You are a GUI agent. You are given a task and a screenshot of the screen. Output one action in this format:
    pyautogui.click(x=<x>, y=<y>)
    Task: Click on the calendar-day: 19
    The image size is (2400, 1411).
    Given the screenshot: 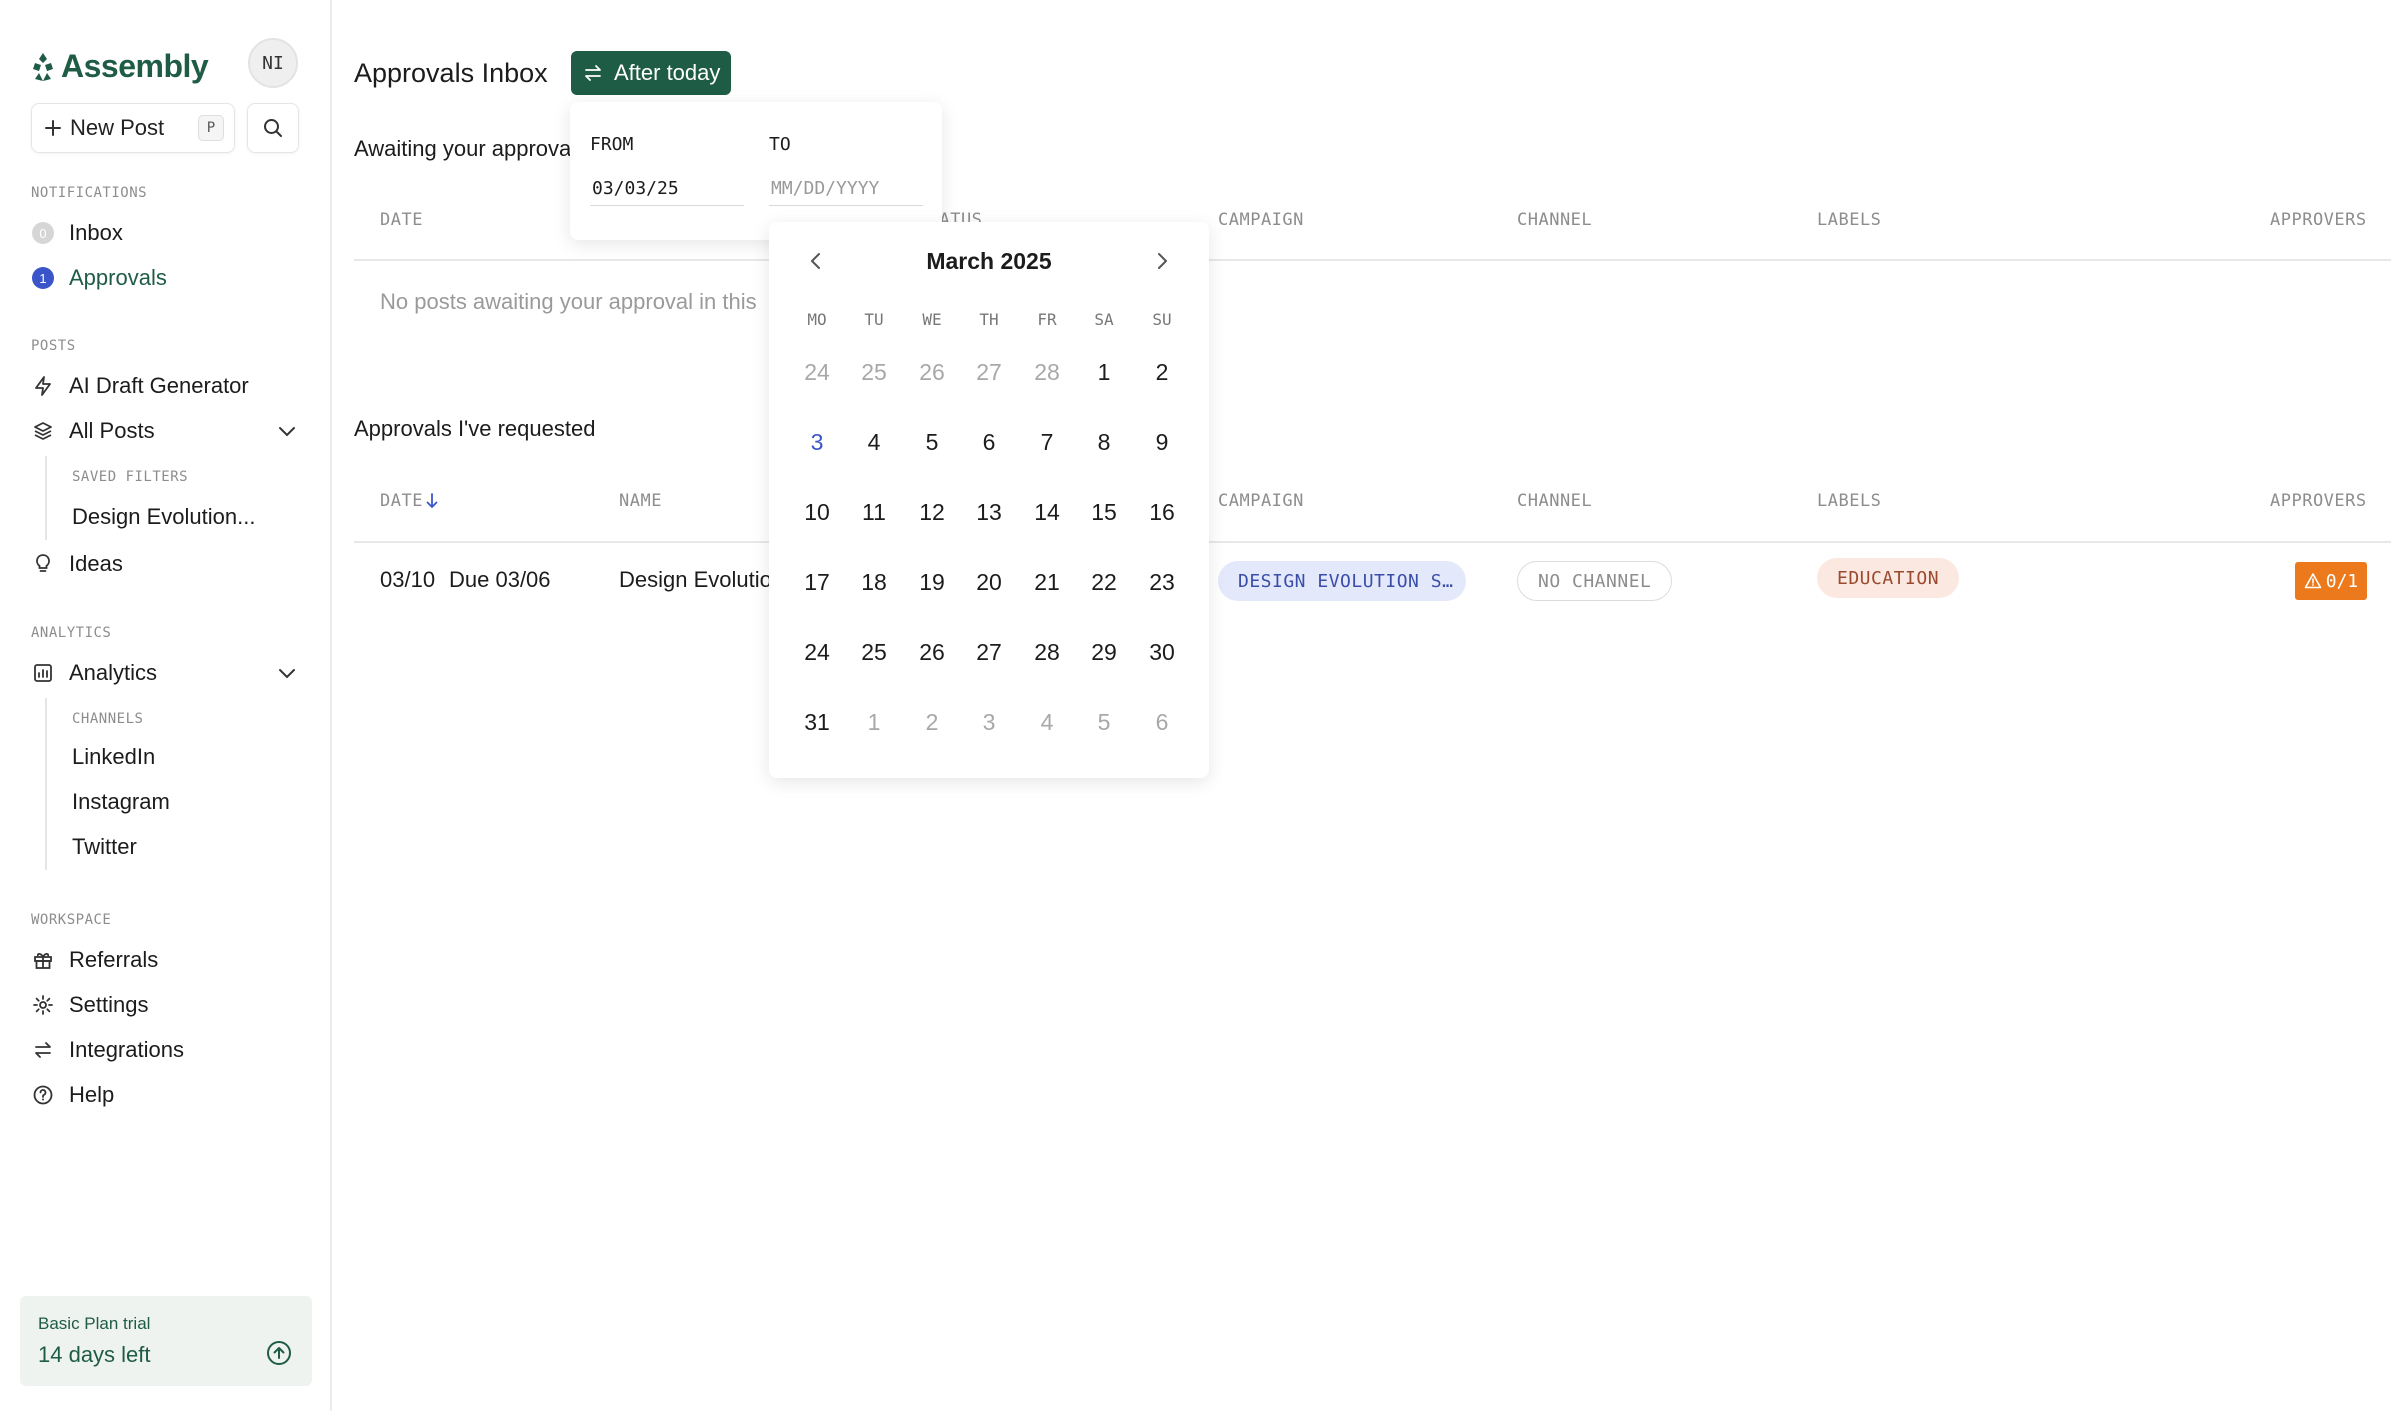 What is the action you would take?
    pyautogui.click(x=932, y=582)
    